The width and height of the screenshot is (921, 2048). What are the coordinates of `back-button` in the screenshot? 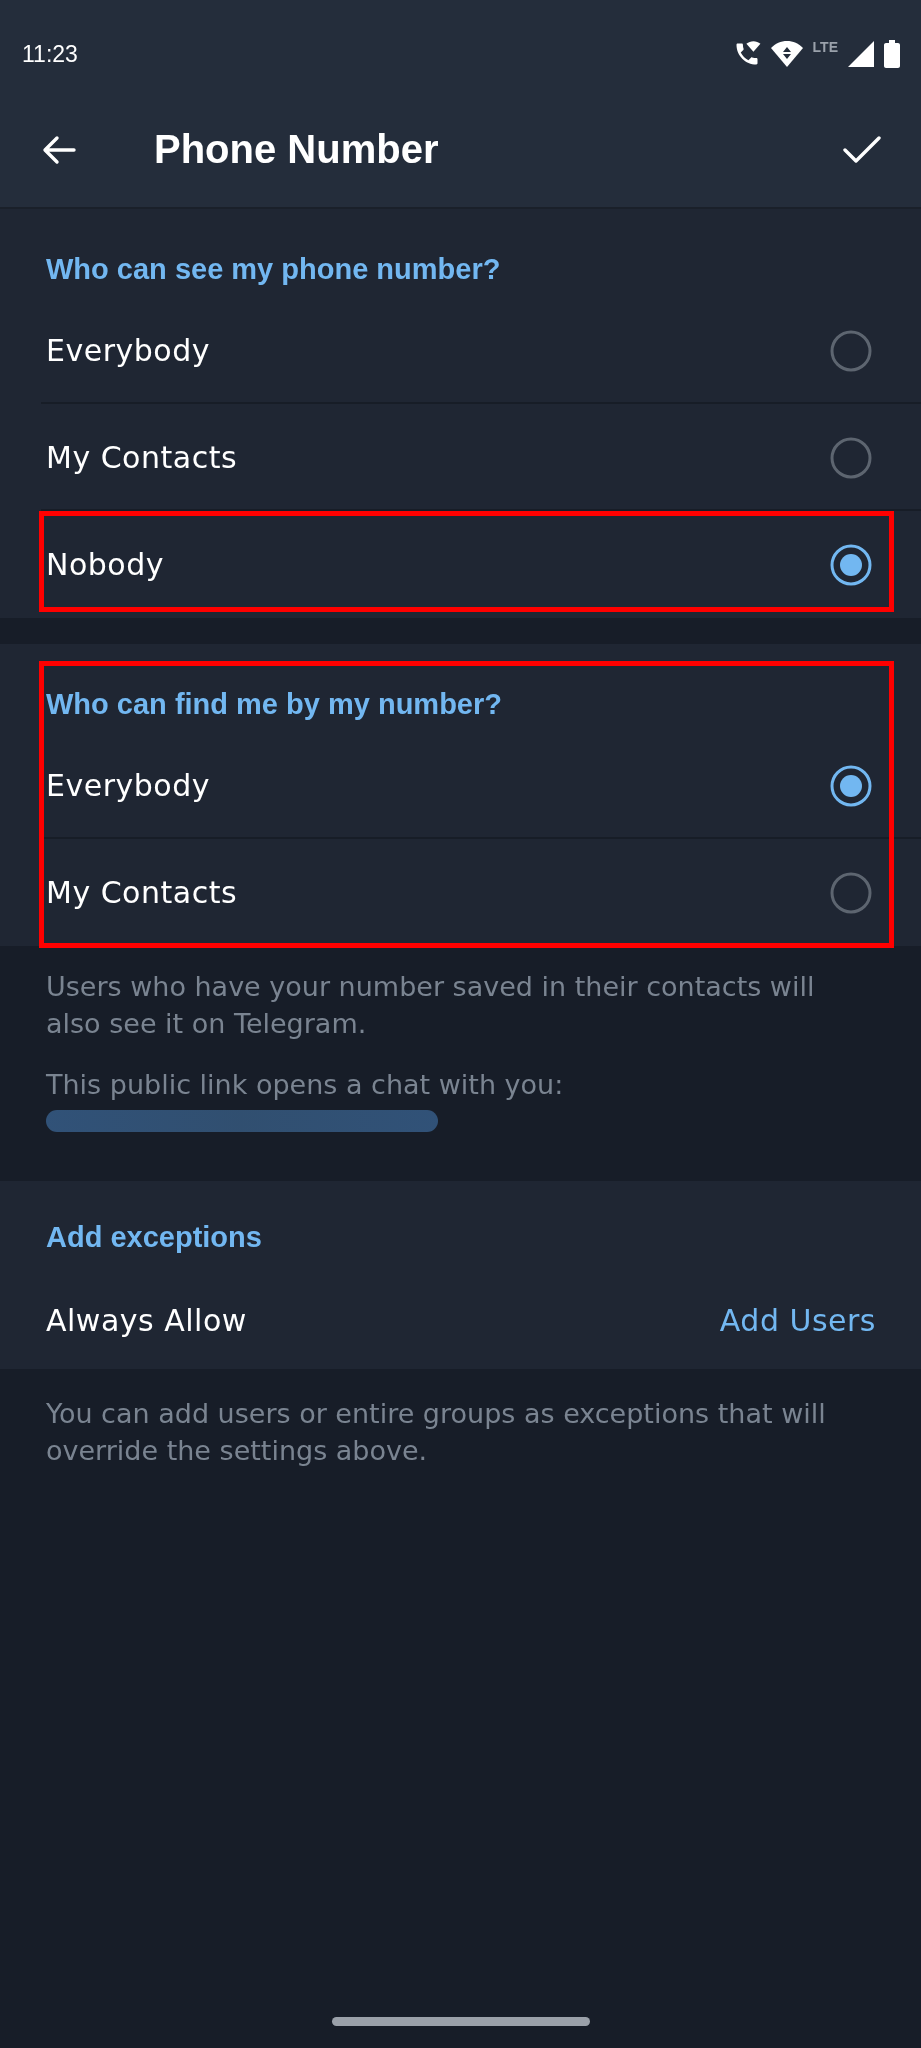 It's located at (59, 149).